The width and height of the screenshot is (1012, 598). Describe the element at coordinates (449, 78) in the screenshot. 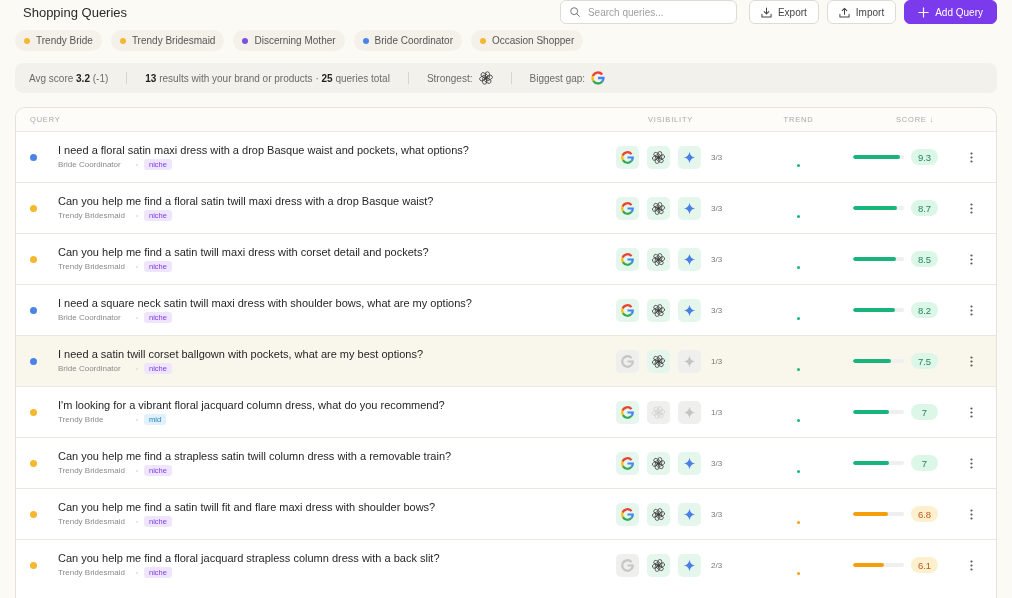

I see `strongest-label: Strongest:` at that location.